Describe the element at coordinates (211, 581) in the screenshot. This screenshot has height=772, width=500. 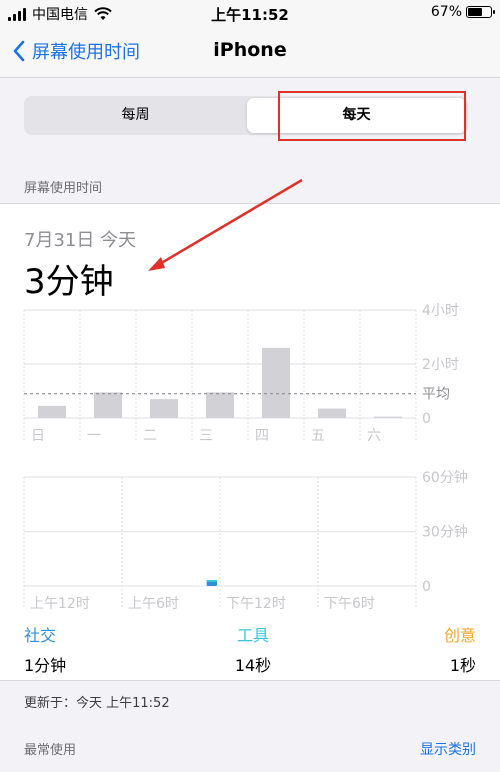
I see `bar-segment` at that location.